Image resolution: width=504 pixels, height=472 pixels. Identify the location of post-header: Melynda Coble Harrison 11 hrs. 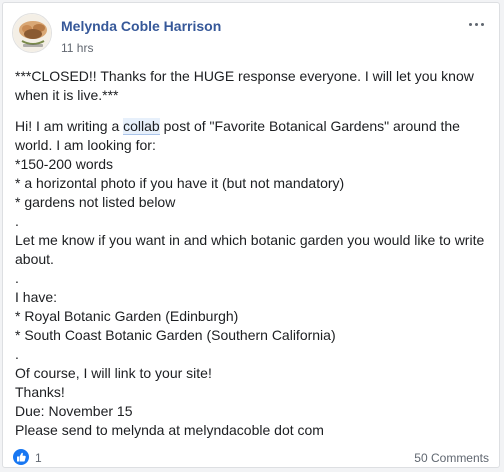
(251, 34).